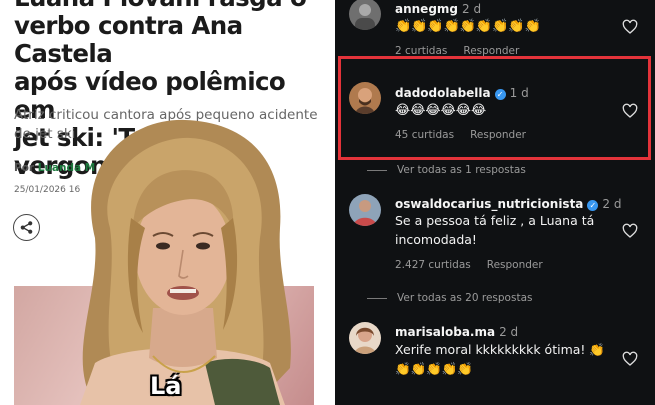  What do you see at coordinates (424, 135) in the screenshot?
I see `likes-count: 45 curtidas` at bounding box center [424, 135].